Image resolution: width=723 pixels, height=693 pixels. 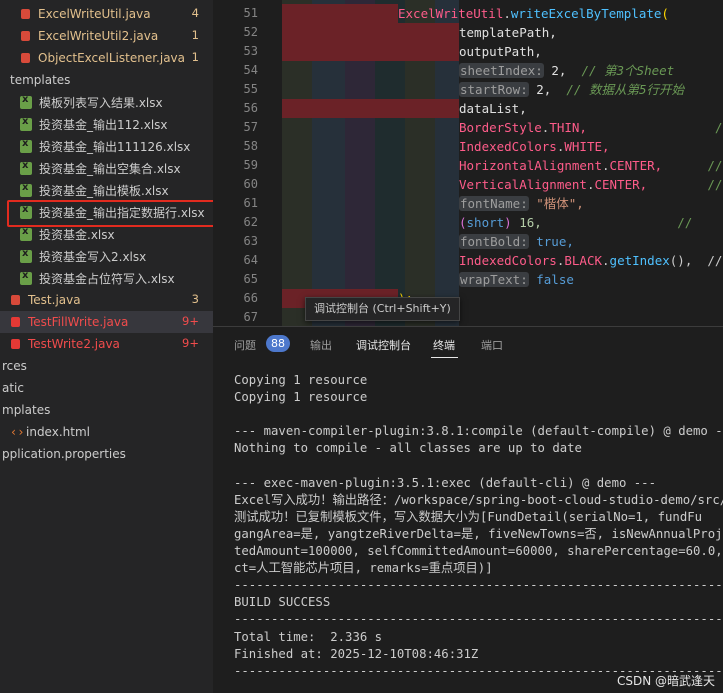 What do you see at coordinates (250, 127) in the screenshot?
I see `line-number: 57` at bounding box center [250, 127].